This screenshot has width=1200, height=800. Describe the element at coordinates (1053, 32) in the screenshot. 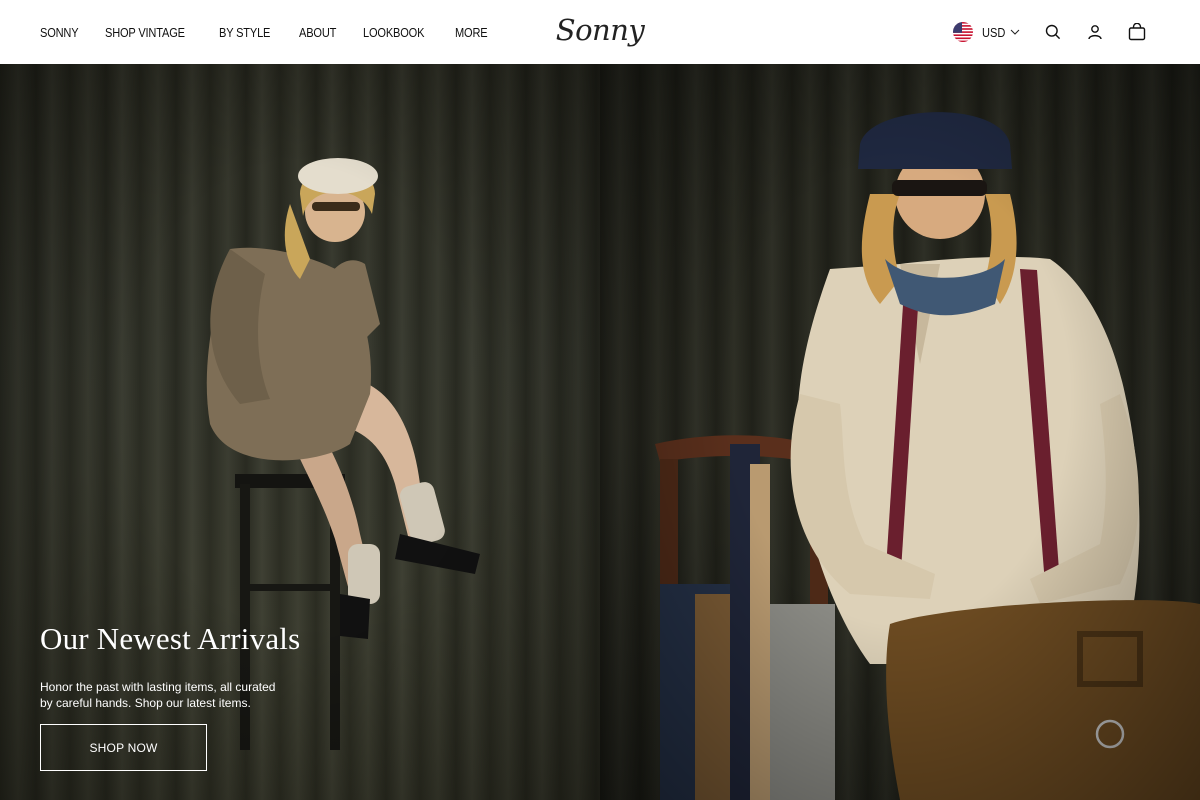

I see `search-icon` at that location.